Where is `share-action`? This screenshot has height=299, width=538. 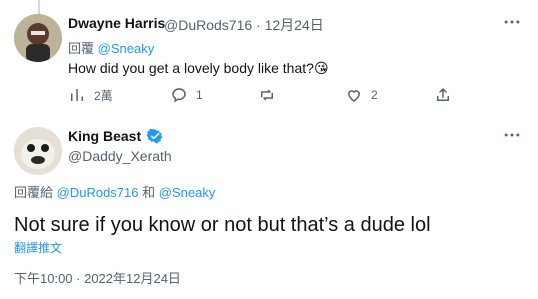 share-action is located at coordinates (443, 95).